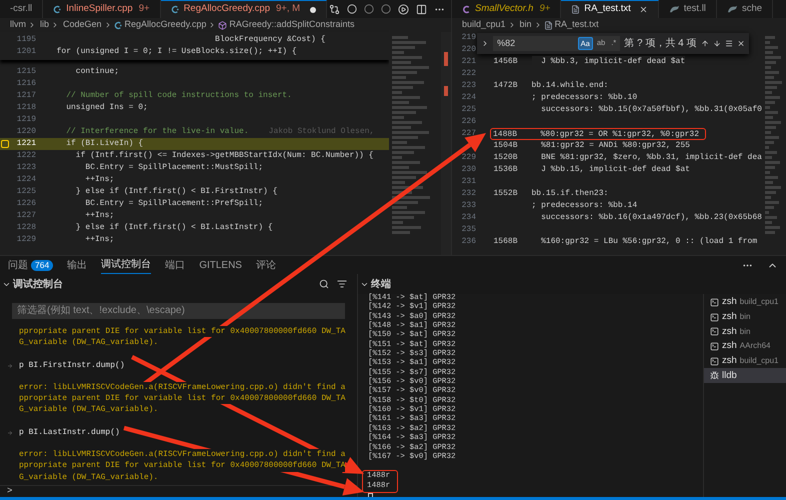  What do you see at coordinates (223, 25) in the screenshot?
I see `method-icon` at bounding box center [223, 25].